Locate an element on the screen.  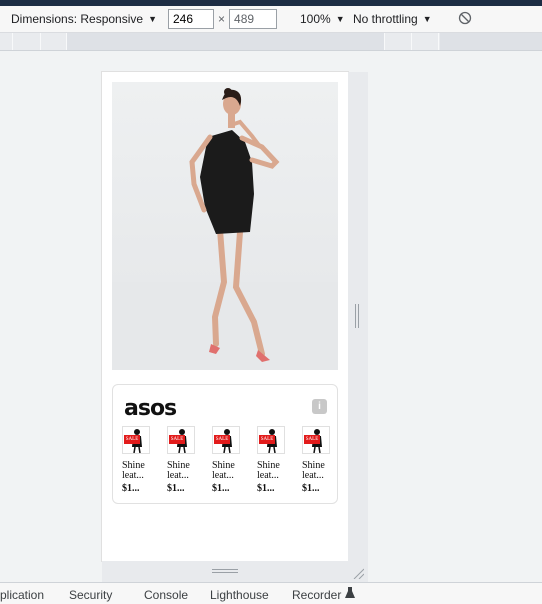
height-input is located at coordinates (253, 19).